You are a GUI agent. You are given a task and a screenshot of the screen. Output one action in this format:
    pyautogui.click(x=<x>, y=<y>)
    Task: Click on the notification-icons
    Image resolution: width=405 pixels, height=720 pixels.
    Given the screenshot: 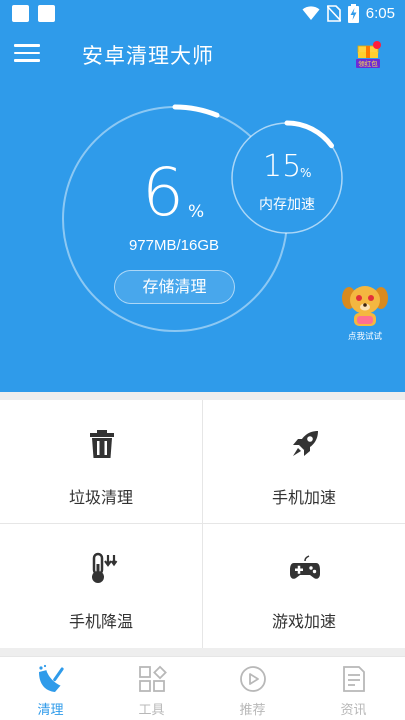 What is the action you would take?
    pyautogui.click(x=33, y=13)
    